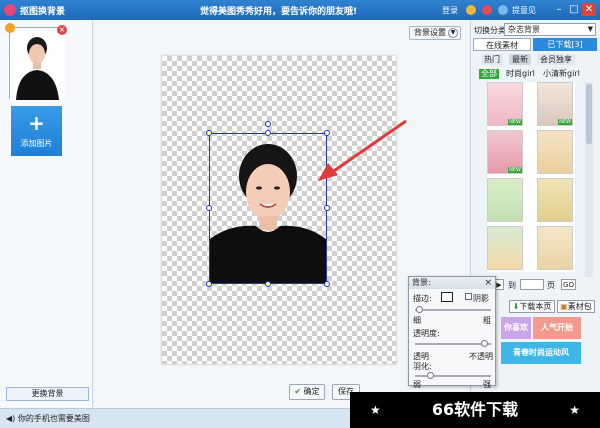 This screenshot has height=428, width=600. What do you see at coordinates (300, 10) in the screenshot?
I see `title-bar: 抠图换背景 觉得美图秀秀好用，要告诉你的朋友哦! 登录 提意见 – □ ✕` at bounding box center [300, 10].